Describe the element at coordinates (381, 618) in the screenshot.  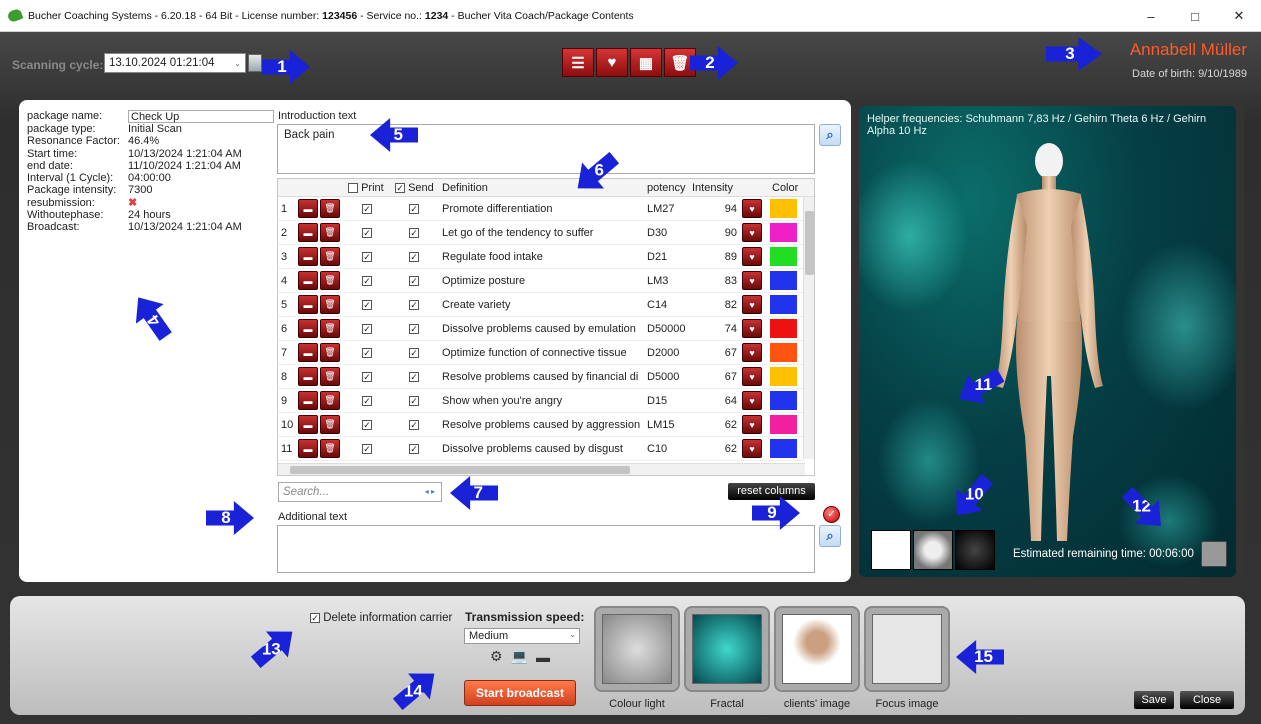
I see `delete-carrier-option: ✓ Delete information carrier` at that location.